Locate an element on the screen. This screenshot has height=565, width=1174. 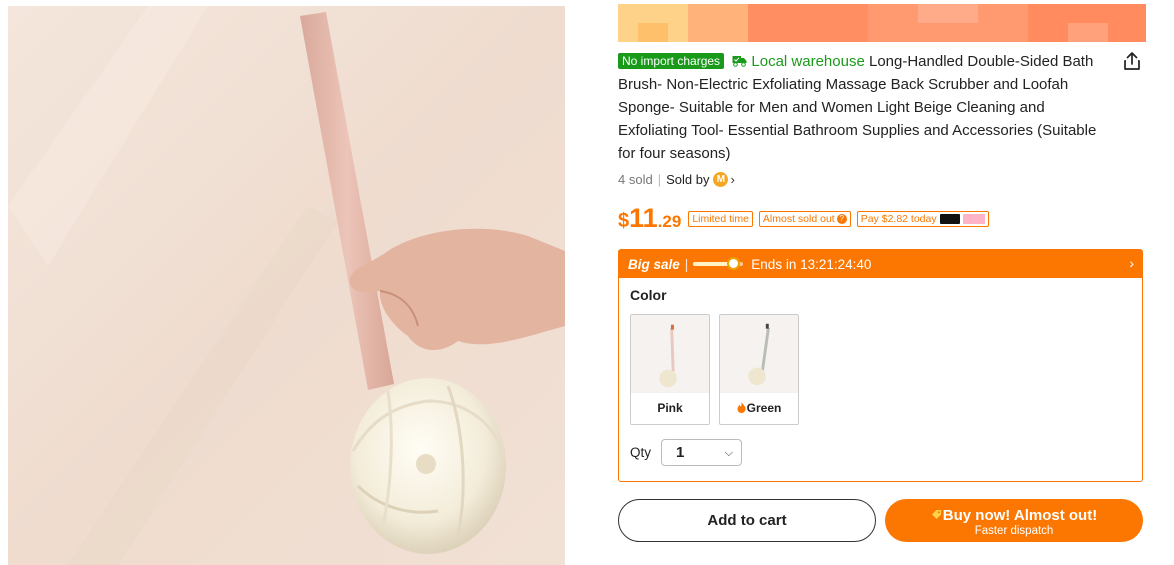
swatch-green-label: Green is located at coordinates (759, 408).